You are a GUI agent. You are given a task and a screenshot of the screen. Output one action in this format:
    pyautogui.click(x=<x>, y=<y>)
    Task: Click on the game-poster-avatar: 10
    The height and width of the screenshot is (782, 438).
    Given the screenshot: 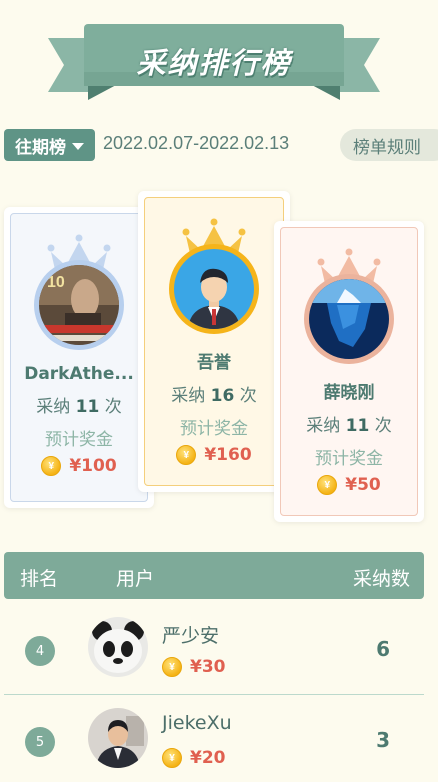 What is the action you would take?
    pyautogui.click(x=79, y=305)
    